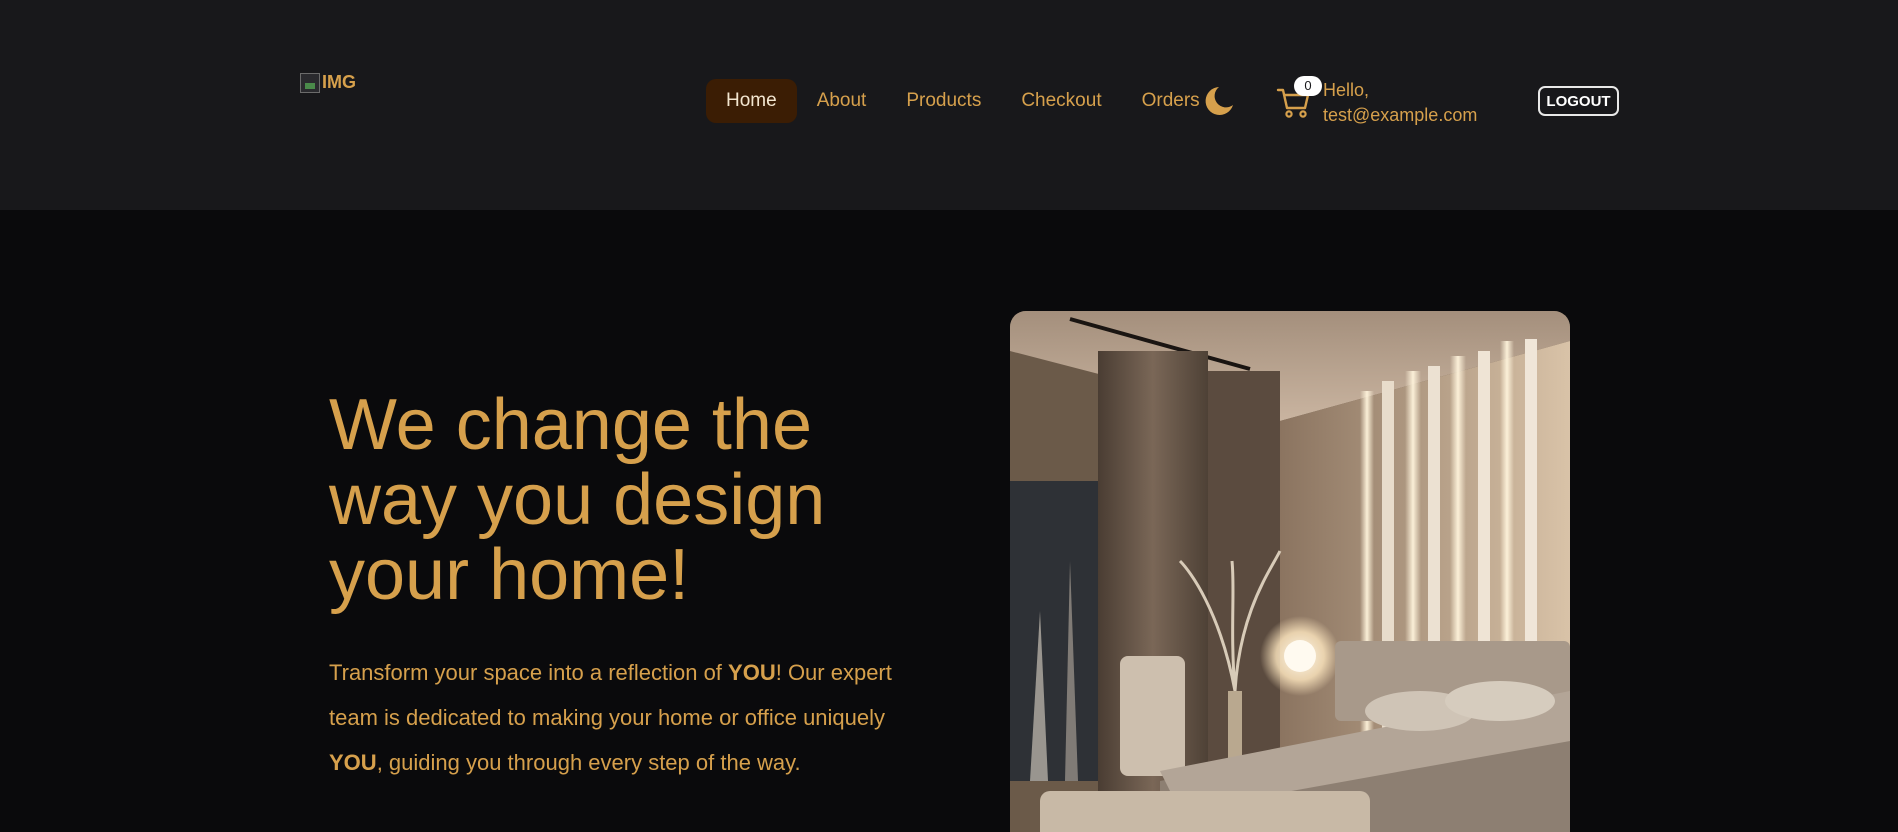 The height and width of the screenshot is (832, 1898). I want to click on broken-image-icon, so click(310, 82).